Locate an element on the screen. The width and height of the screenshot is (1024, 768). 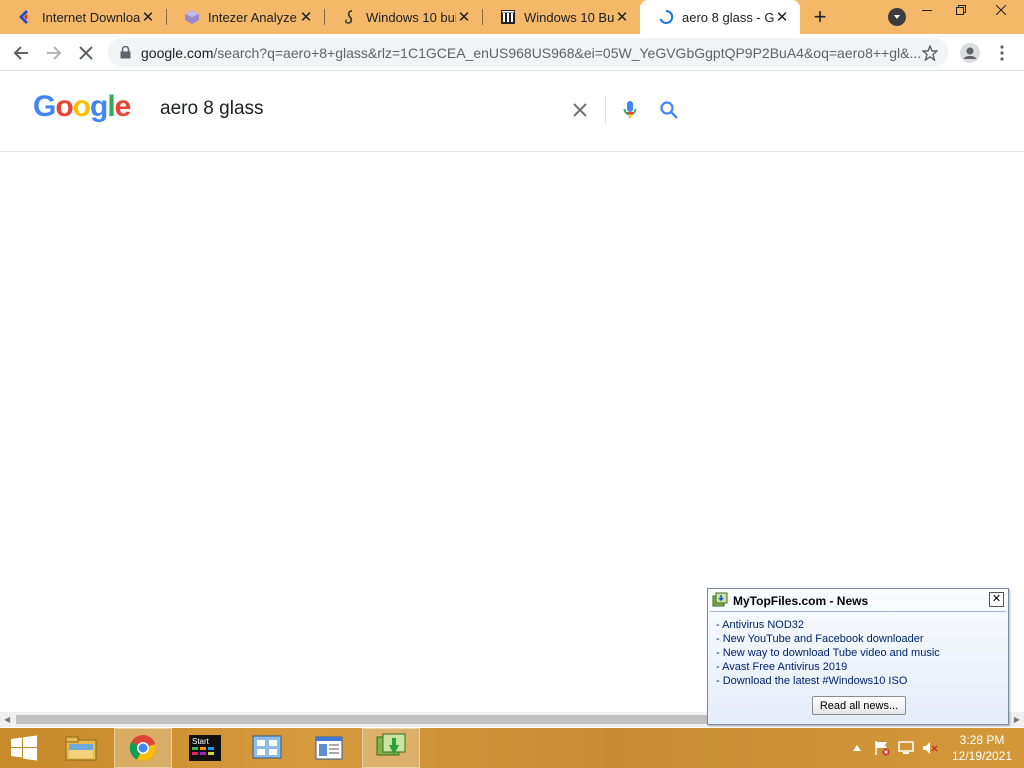
action-center-flag is located at coordinates (882, 748).